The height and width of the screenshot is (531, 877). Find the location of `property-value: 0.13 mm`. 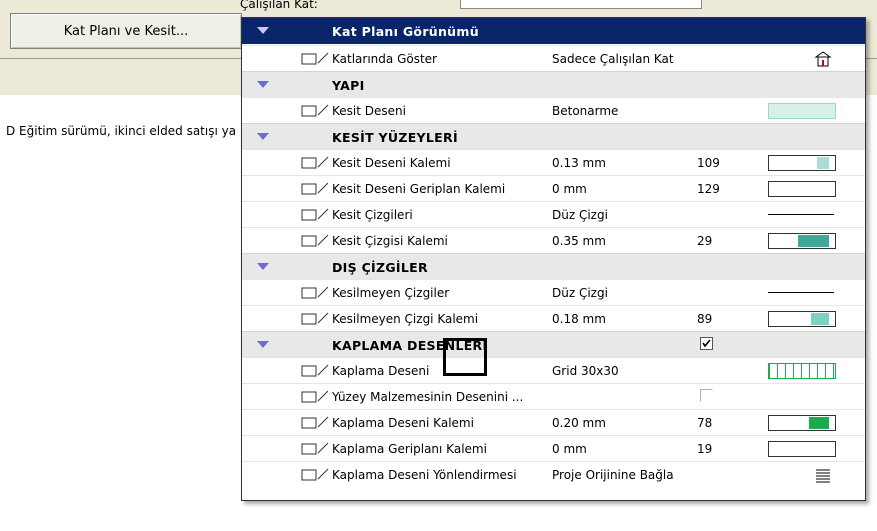

property-value: 0.13 mm is located at coordinates (579, 163).